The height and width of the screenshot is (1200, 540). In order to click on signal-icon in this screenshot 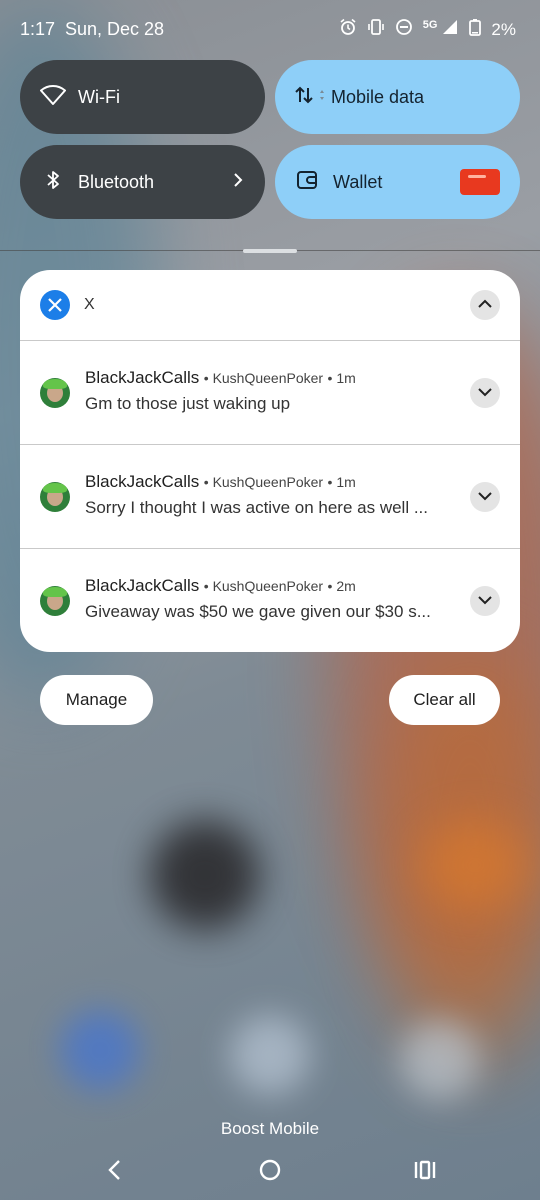, I will do `click(450, 29)`.